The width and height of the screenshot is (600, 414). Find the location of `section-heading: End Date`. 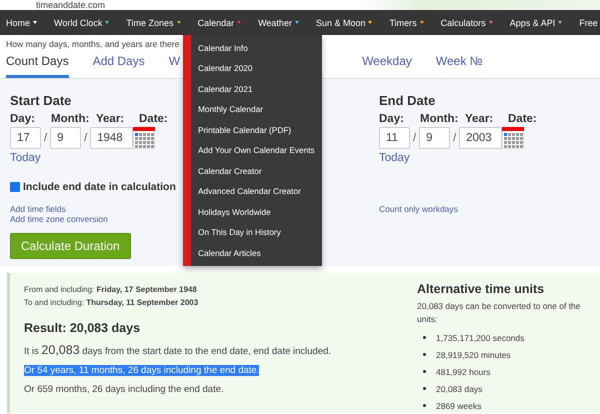

section-heading: End Date is located at coordinates (407, 100).